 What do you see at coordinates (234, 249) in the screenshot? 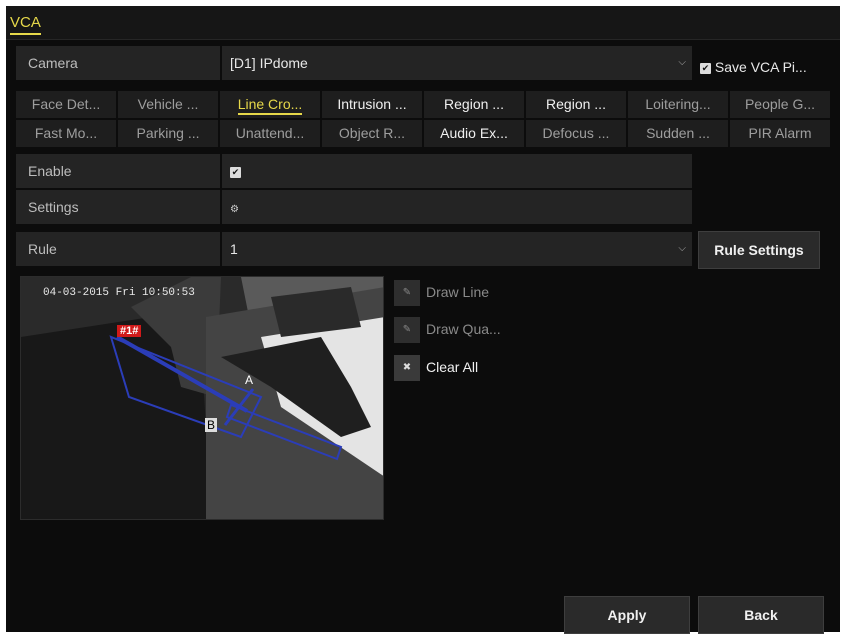
I see `rule-select-value: 1` at bounding box center [234, 249].